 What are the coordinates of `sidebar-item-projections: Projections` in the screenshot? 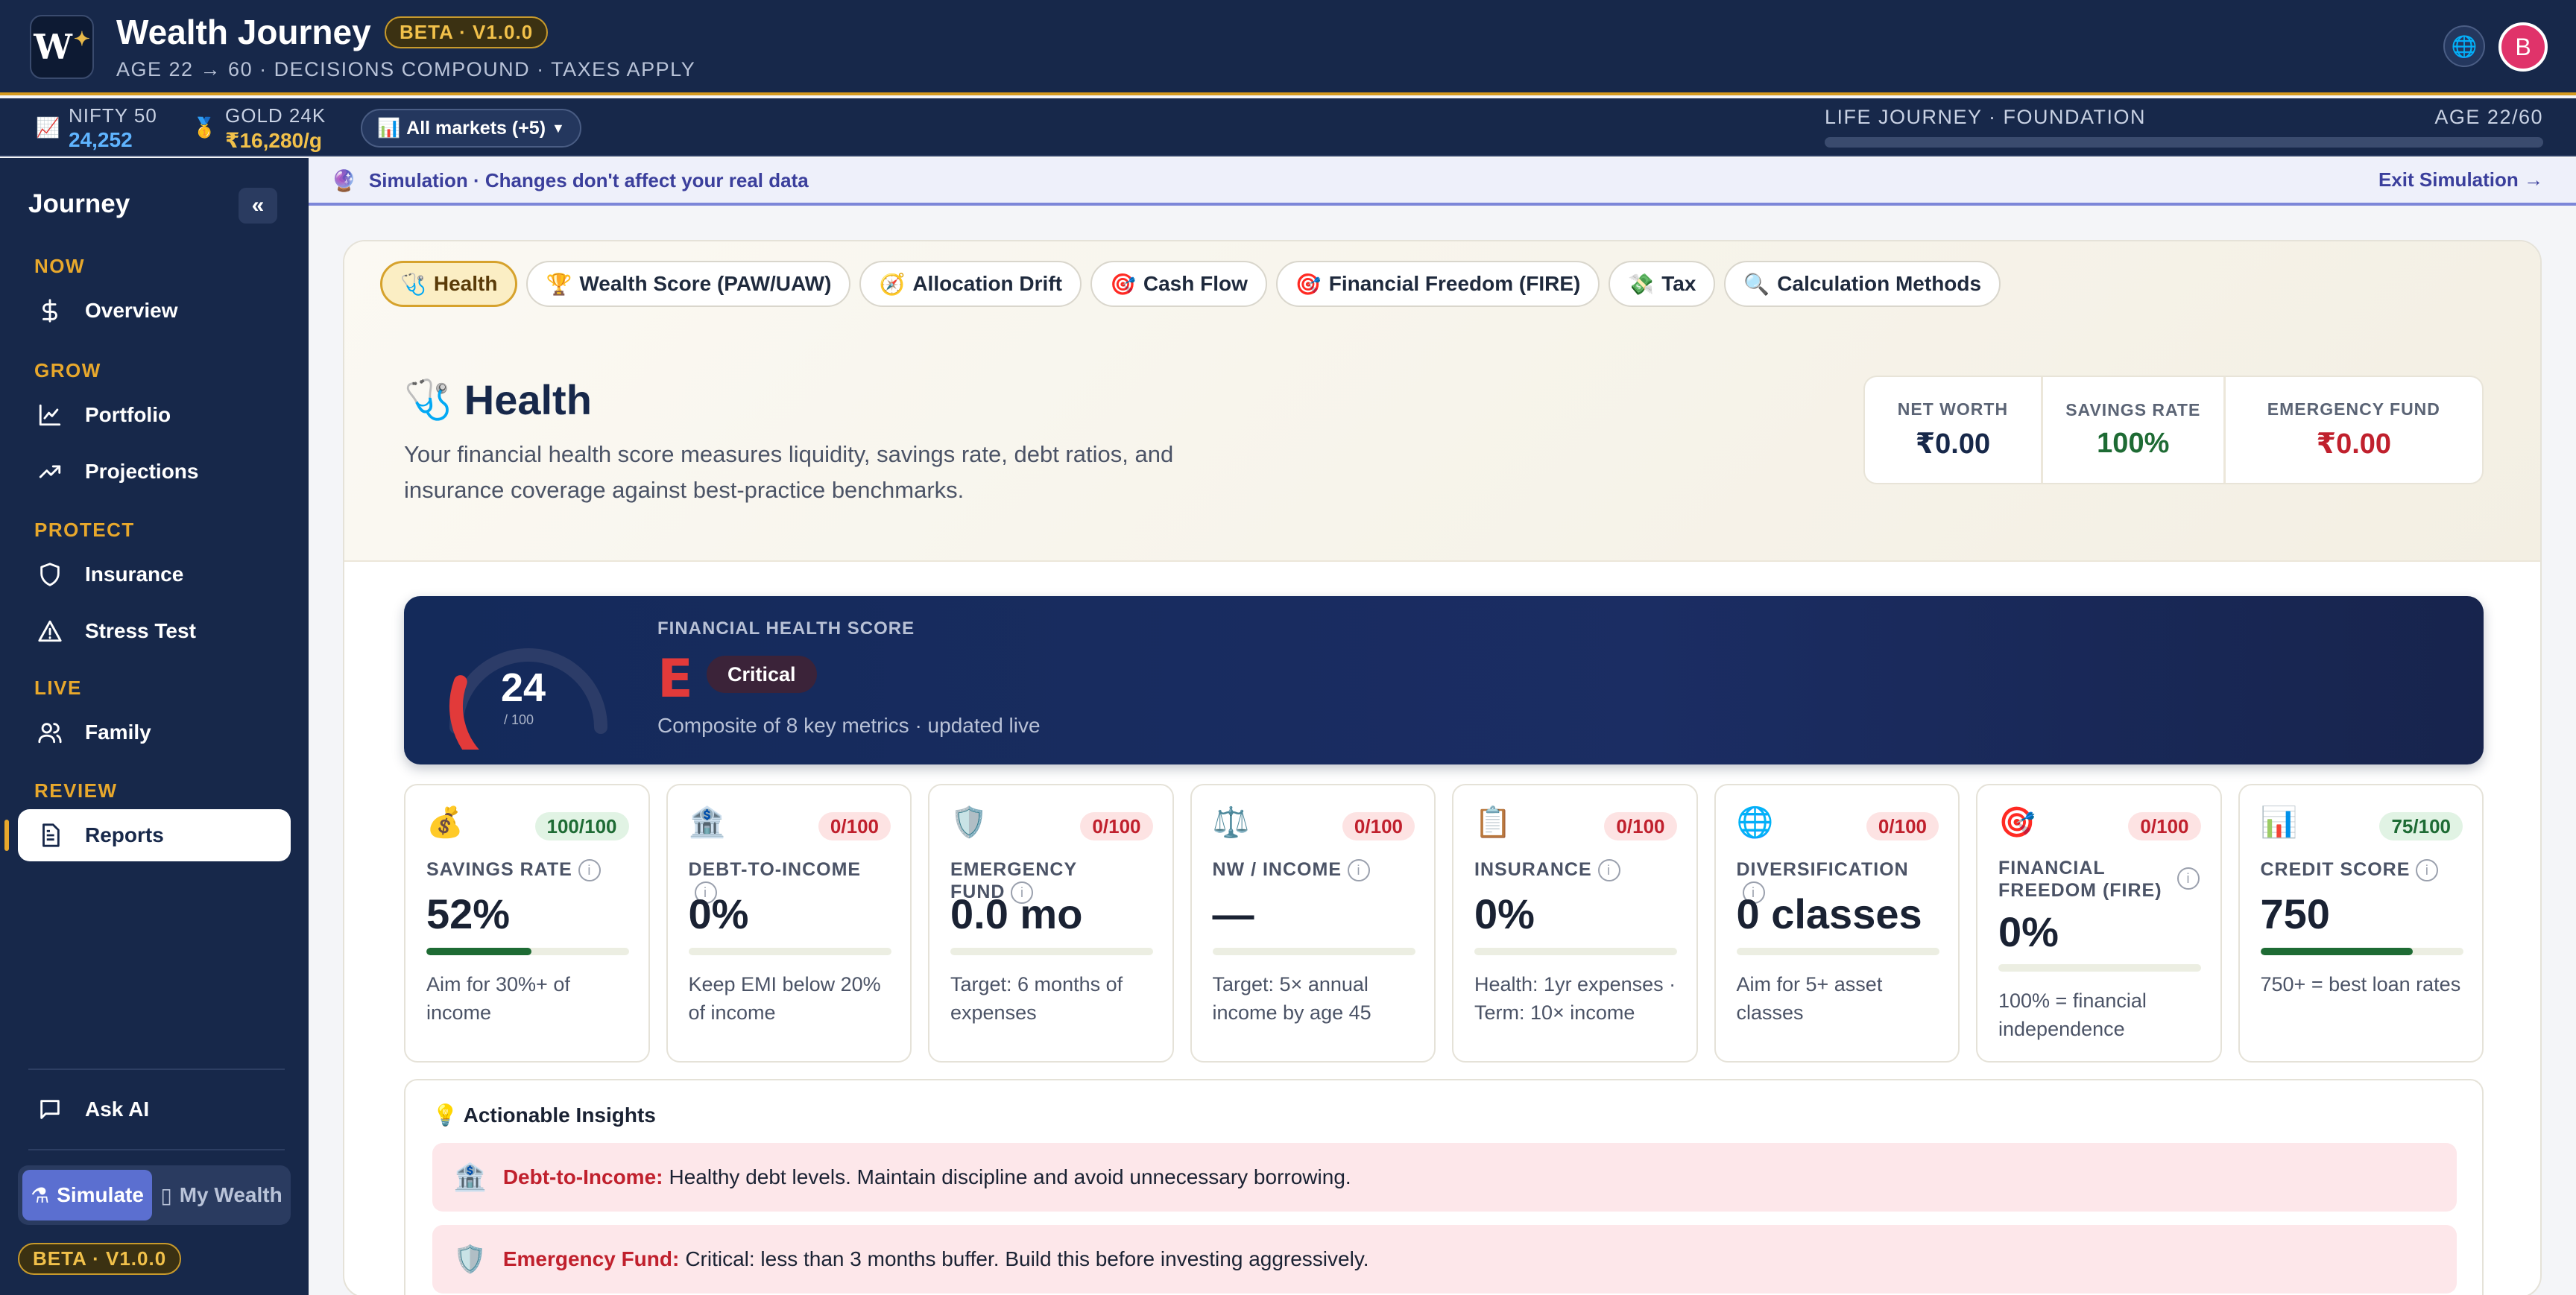 It's located at (154, 472).